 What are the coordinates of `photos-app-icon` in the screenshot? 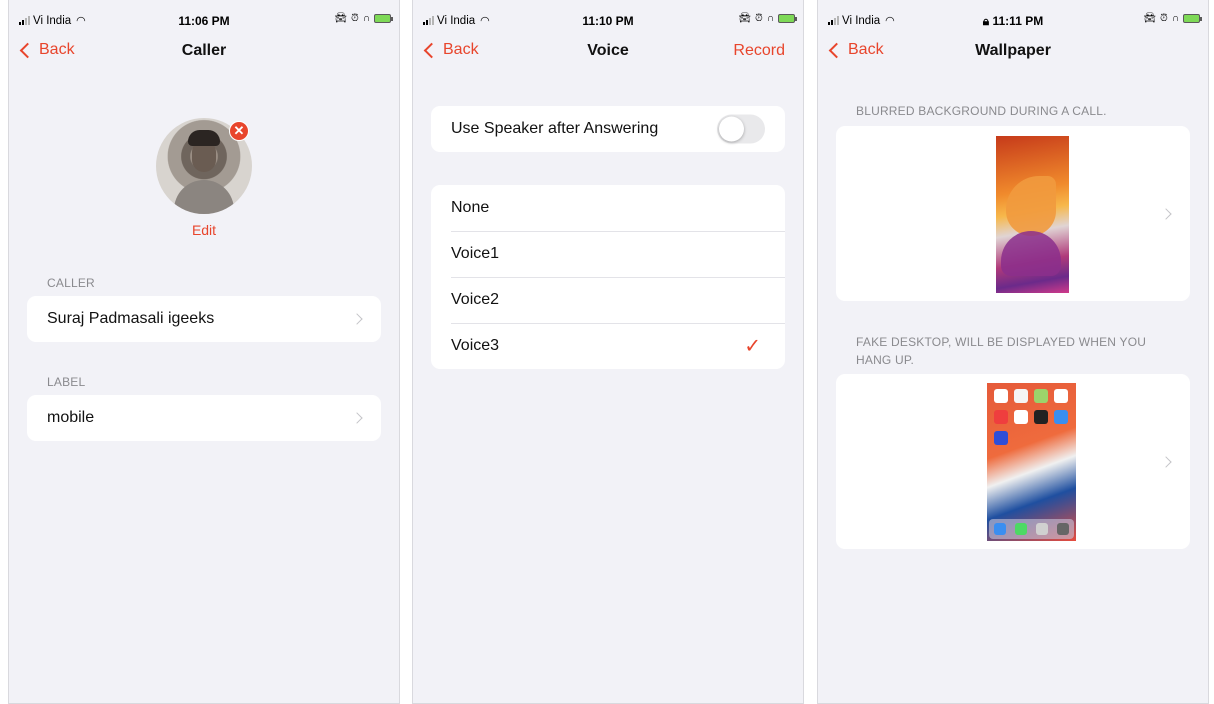 It's located at (1021, 396).